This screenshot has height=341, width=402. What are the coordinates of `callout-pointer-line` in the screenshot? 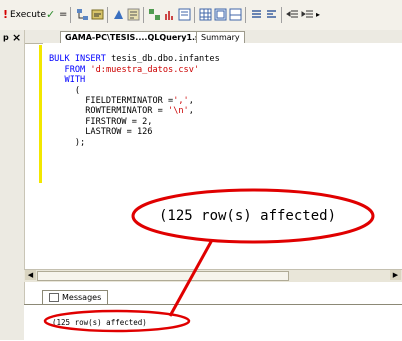 It's located at (191, 278).